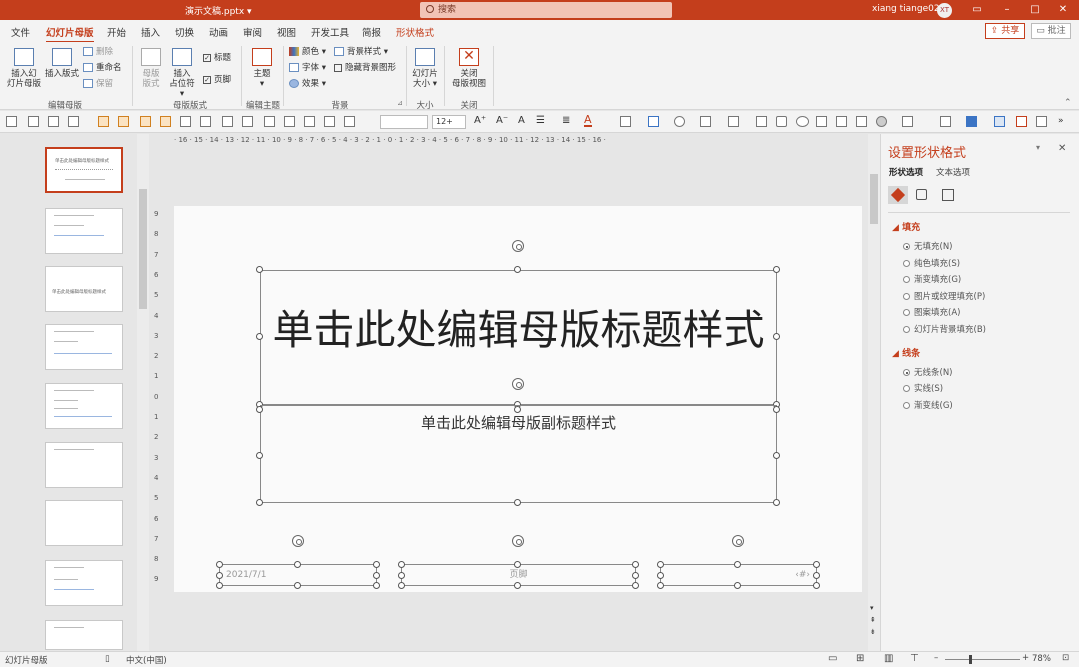 The height and width of the screenshot is (667, 1079). I want to click on shape-order-icon, so click(165, 121).